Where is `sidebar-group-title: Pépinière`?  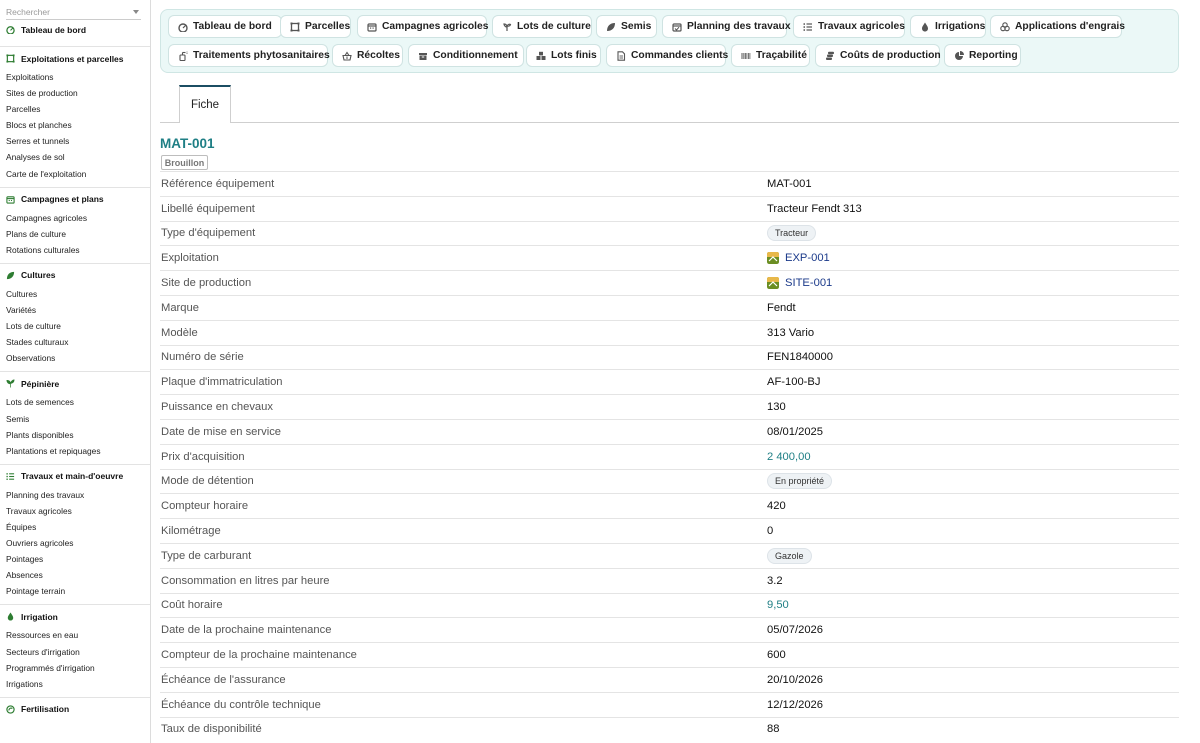
sidebar-group-title: Pépinière is located at coordinates (75, 383).